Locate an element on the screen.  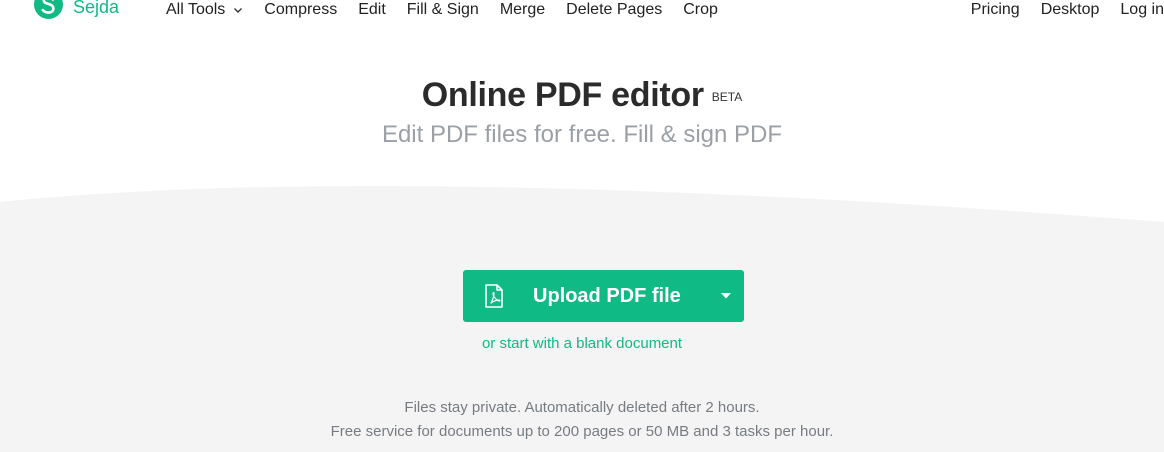
nav-log-in: Log in is located at coordinates (1142, 10).